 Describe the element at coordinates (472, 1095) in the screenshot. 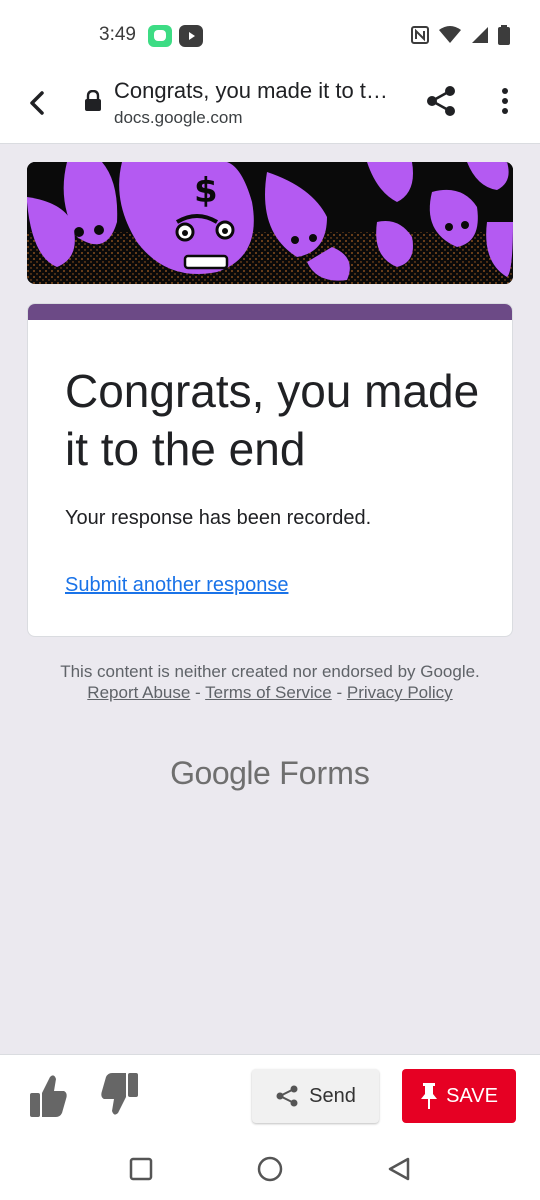

I see `save-label: SAVE` at that location.